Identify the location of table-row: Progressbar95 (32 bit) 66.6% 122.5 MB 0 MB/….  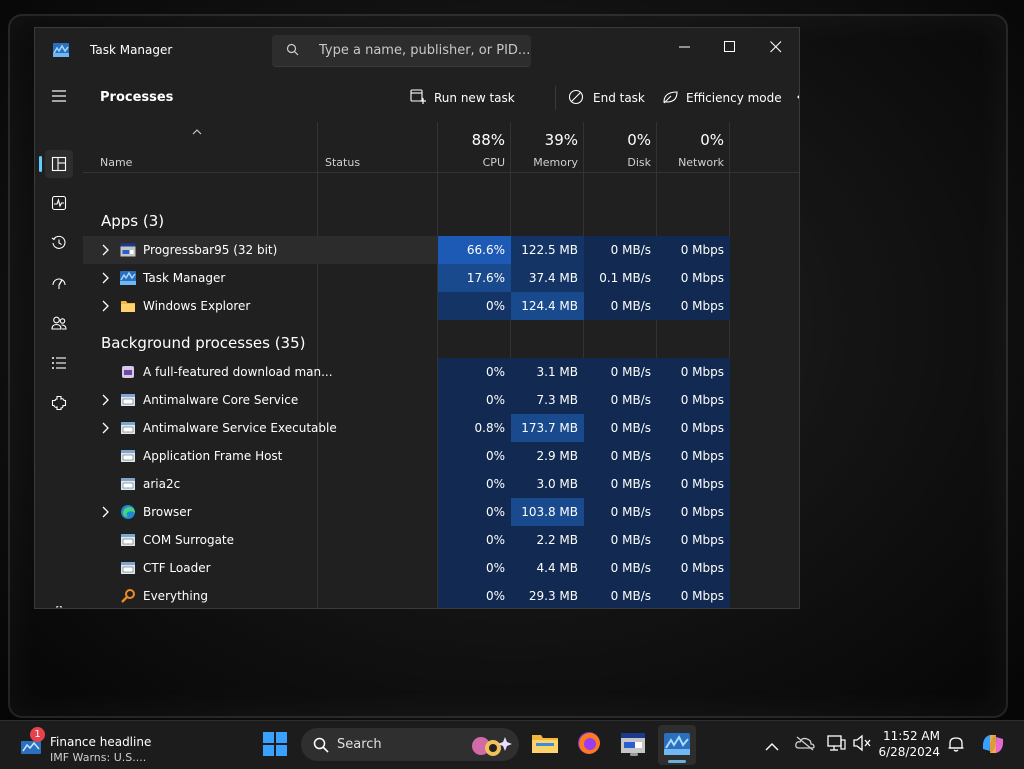
(433, 250).